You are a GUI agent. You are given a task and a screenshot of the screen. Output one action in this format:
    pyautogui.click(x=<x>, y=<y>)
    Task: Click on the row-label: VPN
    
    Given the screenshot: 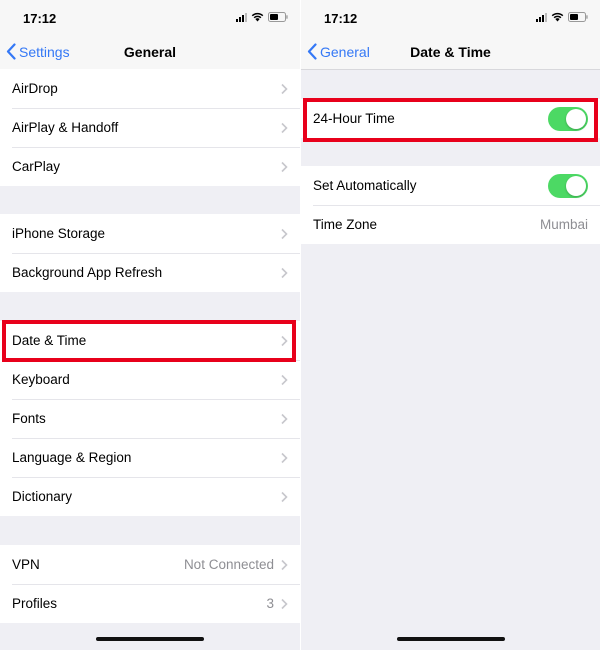 What is the action you would take?
    pyautogui.click(x=26, y=564)
    